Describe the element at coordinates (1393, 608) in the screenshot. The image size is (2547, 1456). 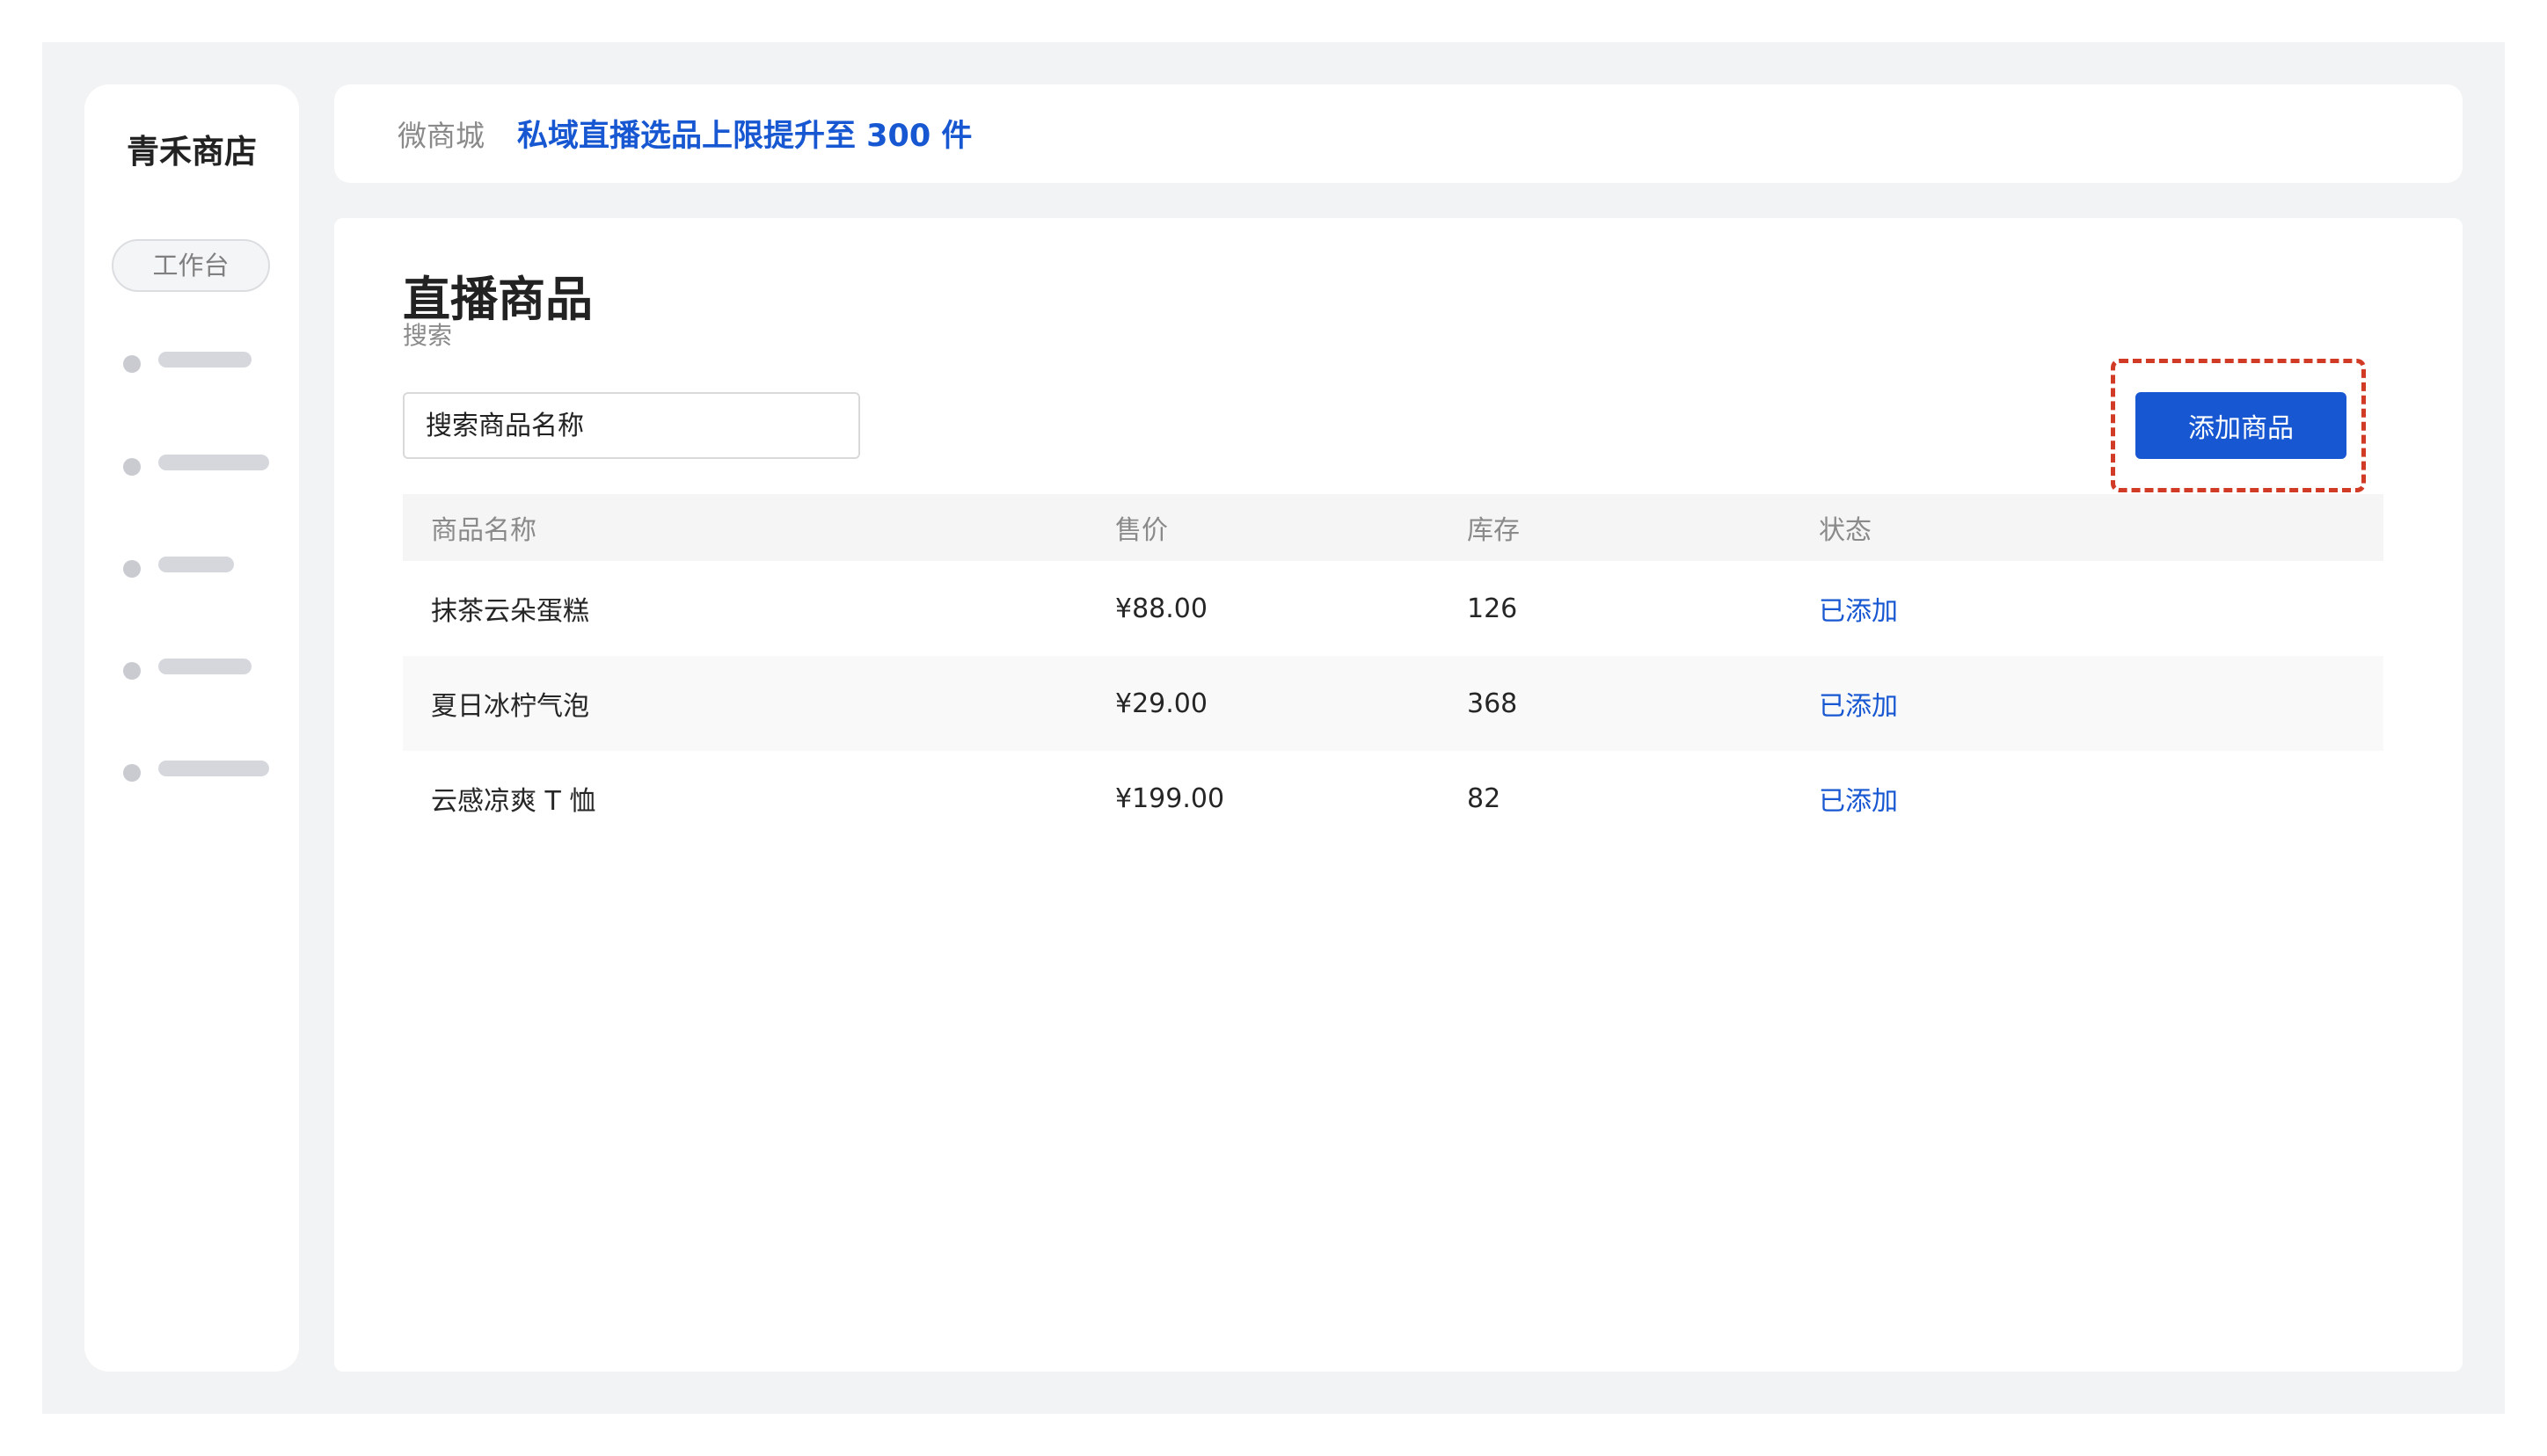
I see `table-row: 抹茶云朵蛋糕 ¥88.00 126 已添加` at that location.